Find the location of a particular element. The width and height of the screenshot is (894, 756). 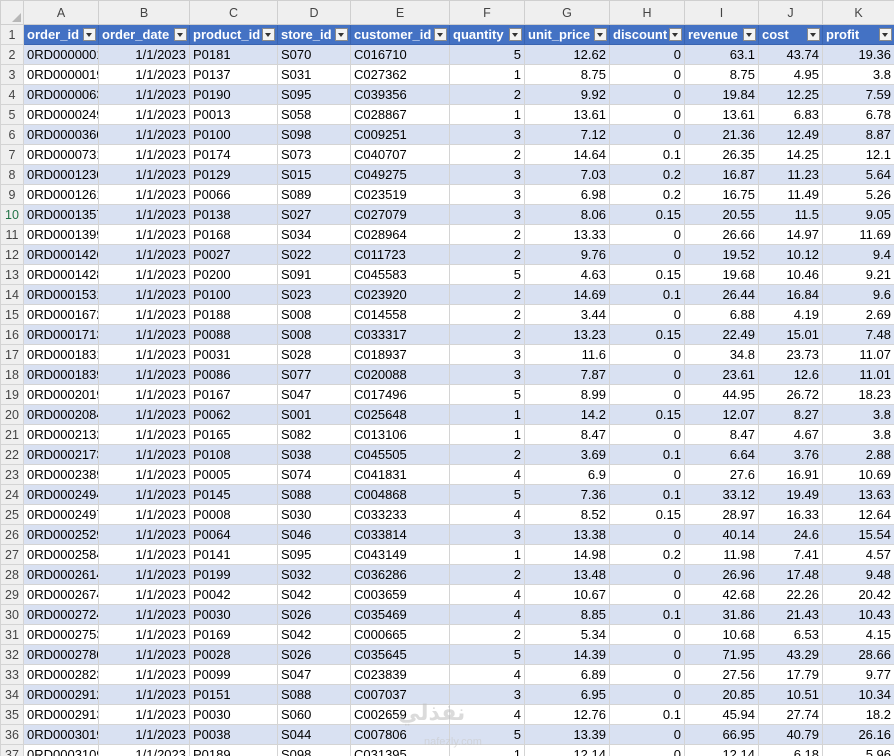

cell-order-id: 0RD0001261 is located at coordinates (61, 194).